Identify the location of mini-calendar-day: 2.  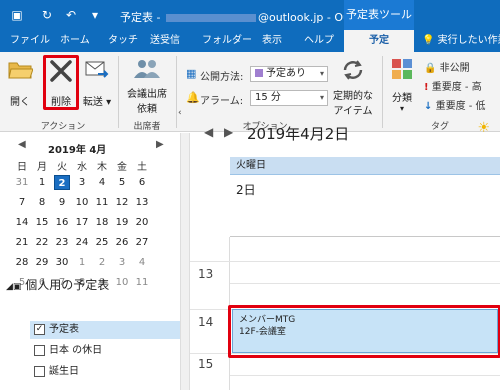
(102, 262).